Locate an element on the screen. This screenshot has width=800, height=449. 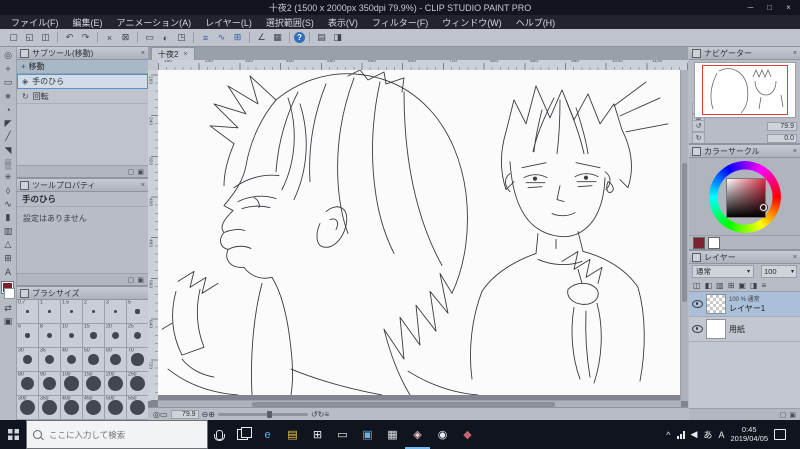
brush-size-450: 450 is located at coordinates (93, 407).